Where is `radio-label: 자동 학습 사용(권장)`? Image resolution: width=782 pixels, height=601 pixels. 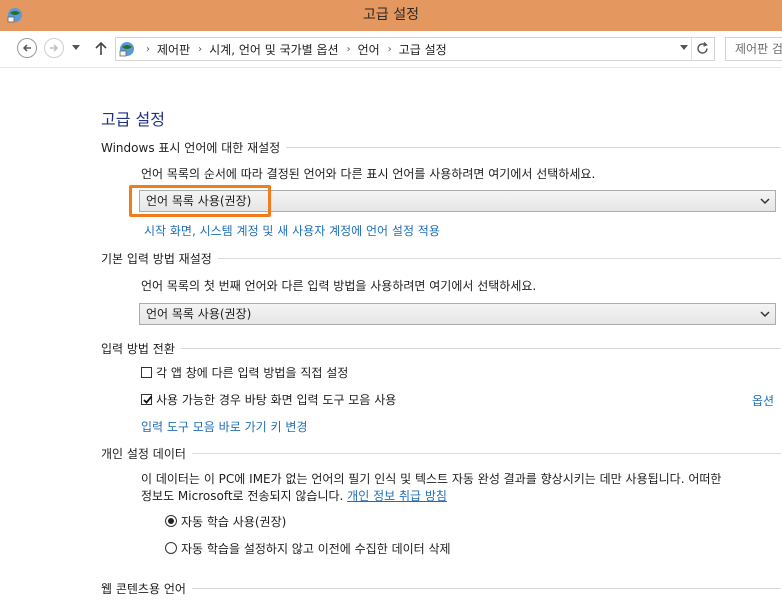 radio-label: 자동 학습 사용(권장) is located at coordinates (233, 521).